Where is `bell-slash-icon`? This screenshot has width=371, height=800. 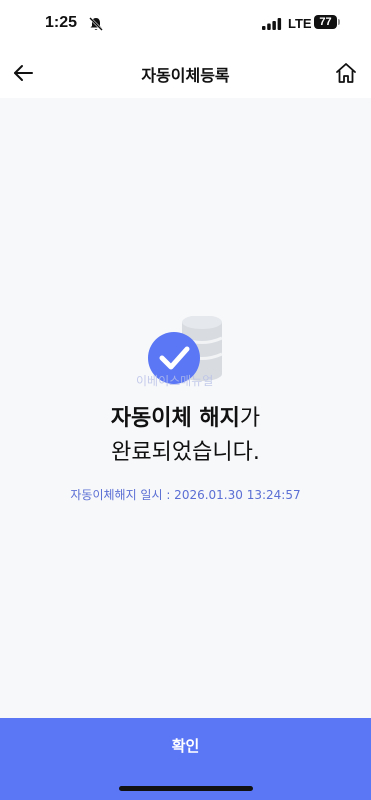
bell-slash-icon is located at coordinates (96, 24).